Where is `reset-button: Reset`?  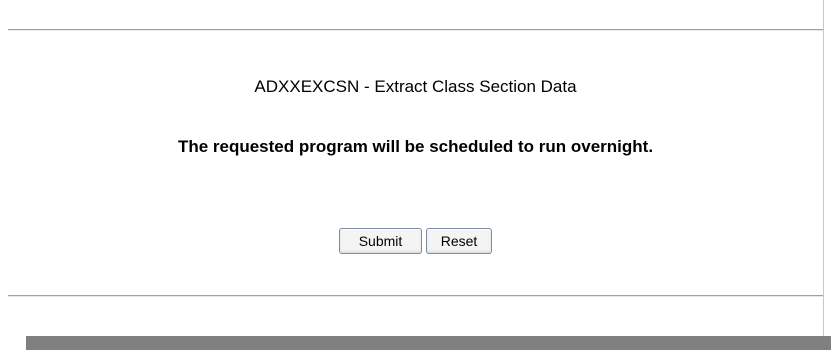 reset-button: Reset is located at coordinates (459, 241).